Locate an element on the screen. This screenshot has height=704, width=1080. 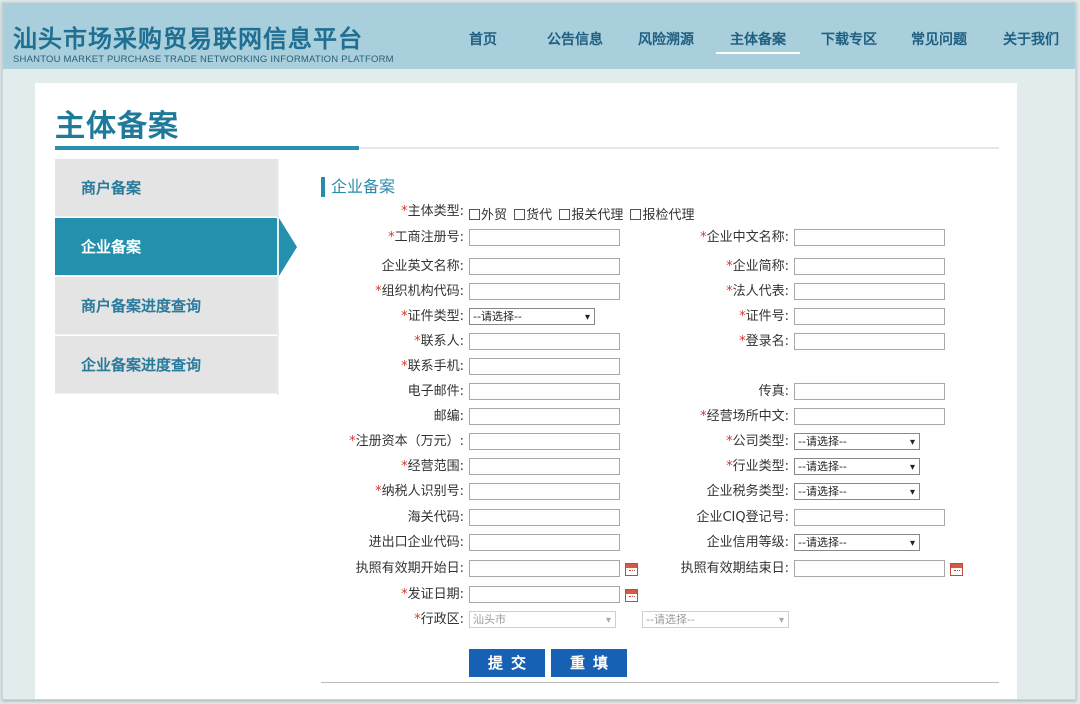
biz-place-label: *经营场所中文: is located at coordinates (744, 416).